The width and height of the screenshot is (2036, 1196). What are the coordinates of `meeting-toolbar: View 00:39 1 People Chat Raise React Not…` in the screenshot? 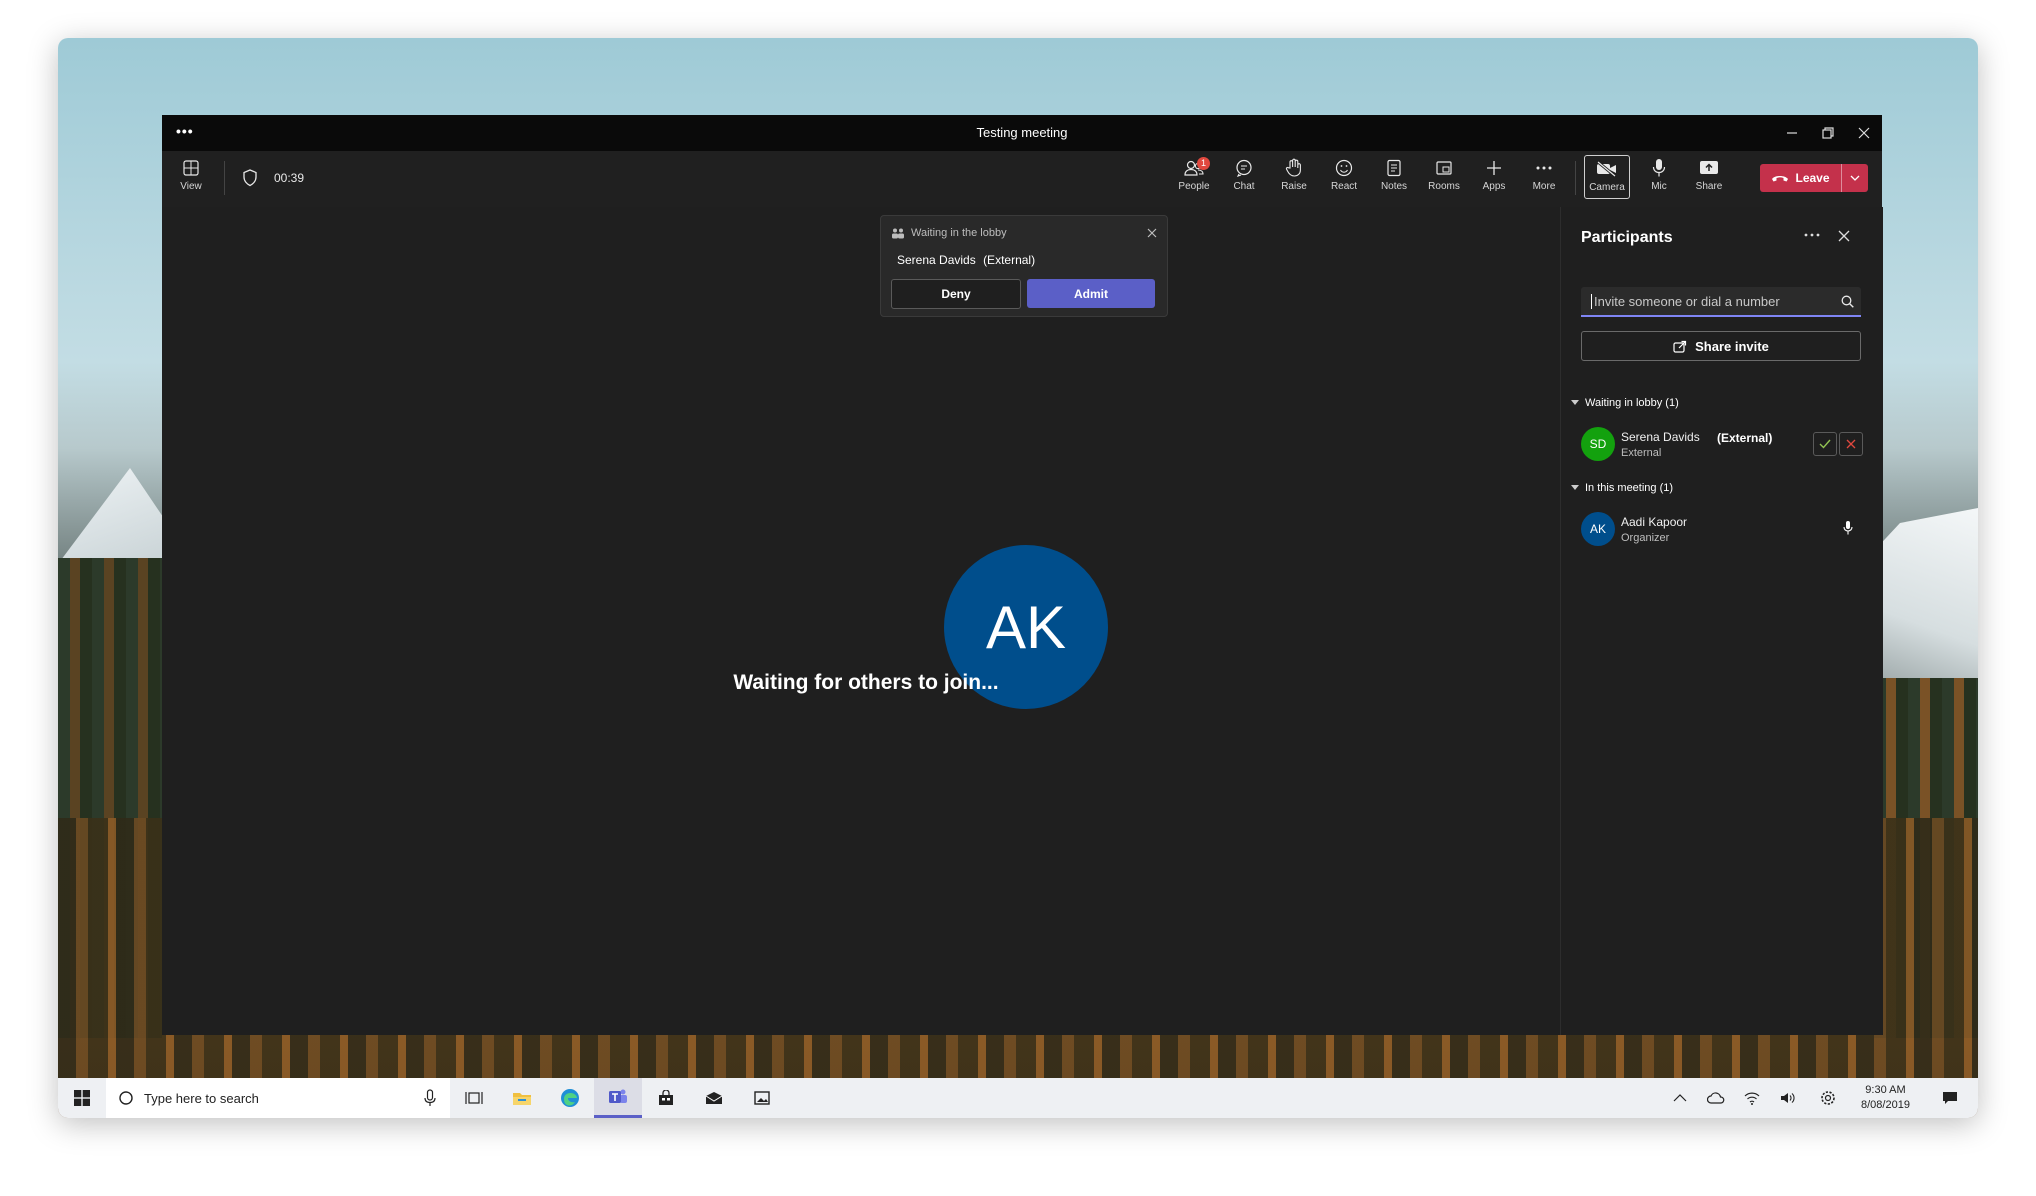 It's located at (1022, 179).